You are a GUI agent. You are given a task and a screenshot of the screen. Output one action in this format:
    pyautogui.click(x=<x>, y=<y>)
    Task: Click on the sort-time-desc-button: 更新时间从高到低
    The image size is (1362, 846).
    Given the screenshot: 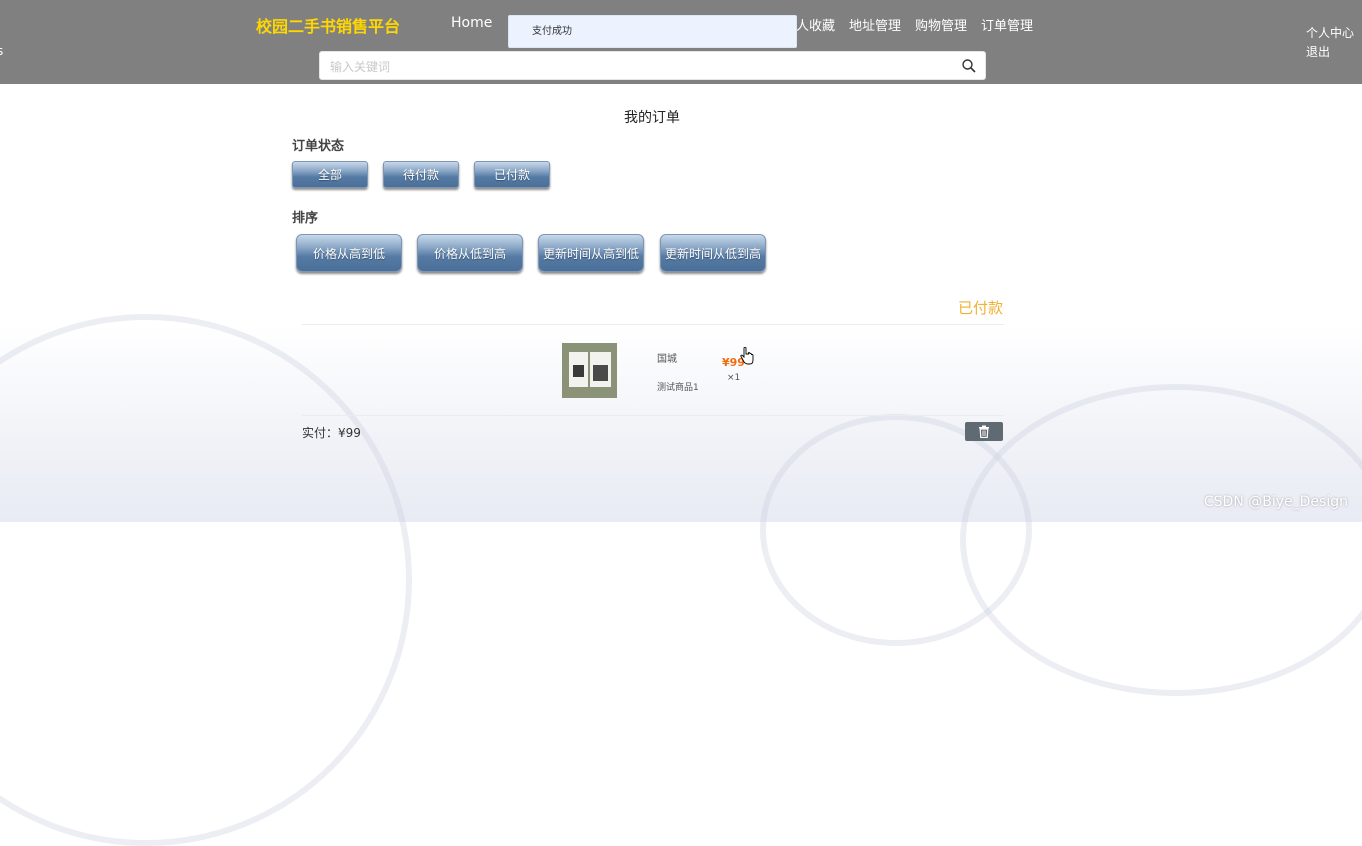 What is the action you would take?
    pyautogui.click(x=591, y=253)
    